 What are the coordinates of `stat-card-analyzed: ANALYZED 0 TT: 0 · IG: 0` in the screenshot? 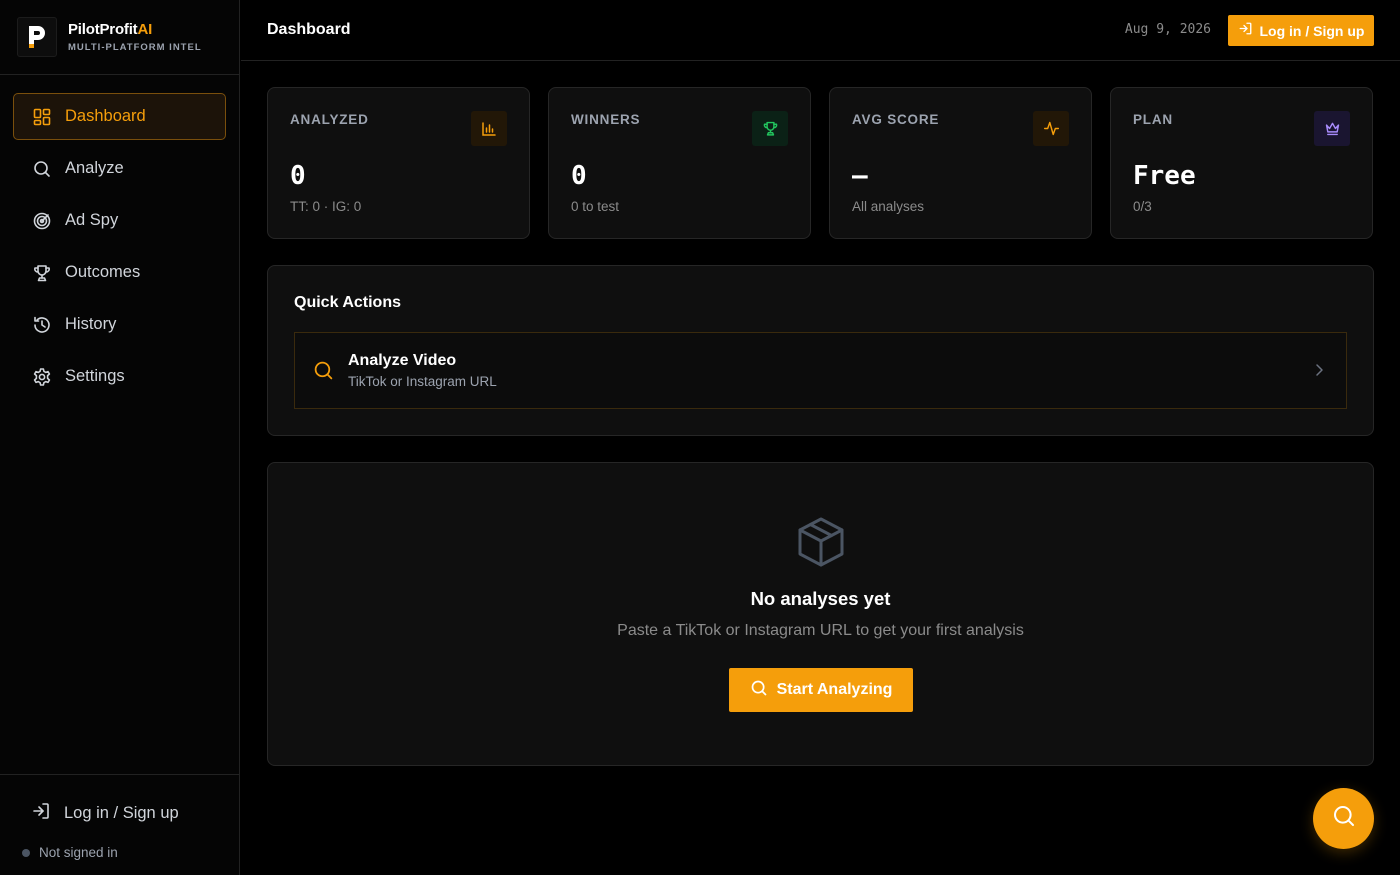 It's located at (398, 163).